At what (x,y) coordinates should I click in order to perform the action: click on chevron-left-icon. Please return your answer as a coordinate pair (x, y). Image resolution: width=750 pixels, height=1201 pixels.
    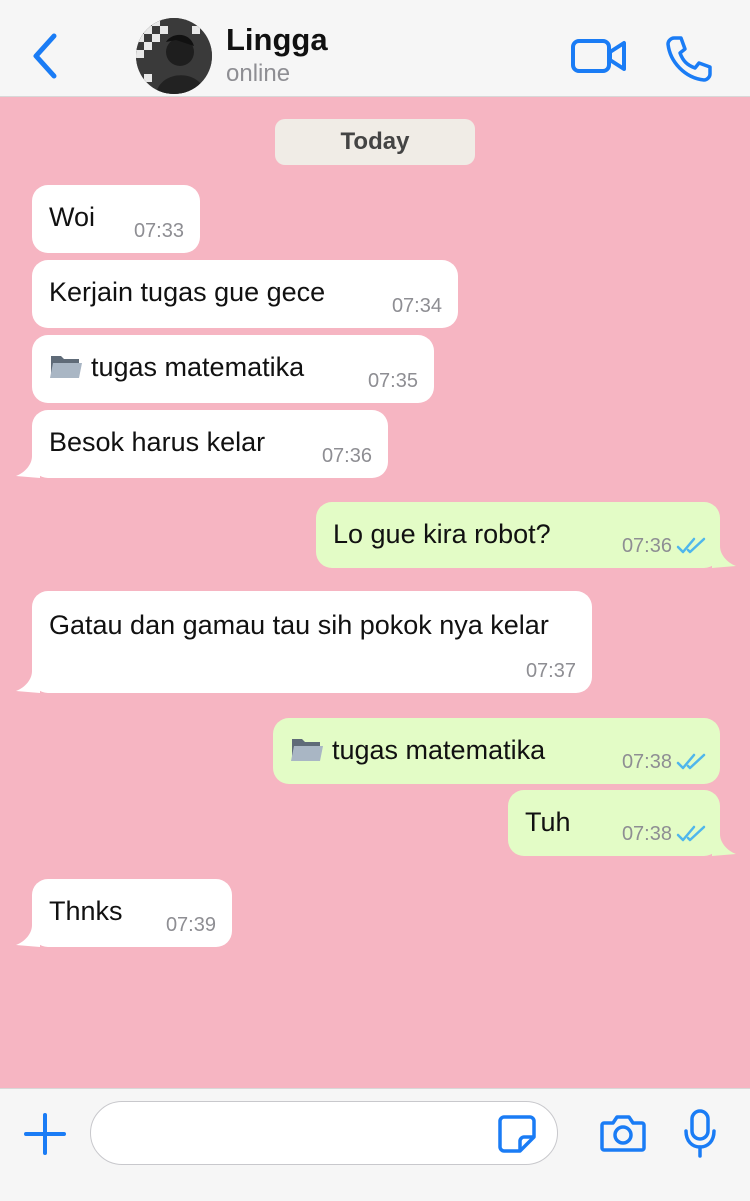
    Looking at the image, I should click on (45, 56).